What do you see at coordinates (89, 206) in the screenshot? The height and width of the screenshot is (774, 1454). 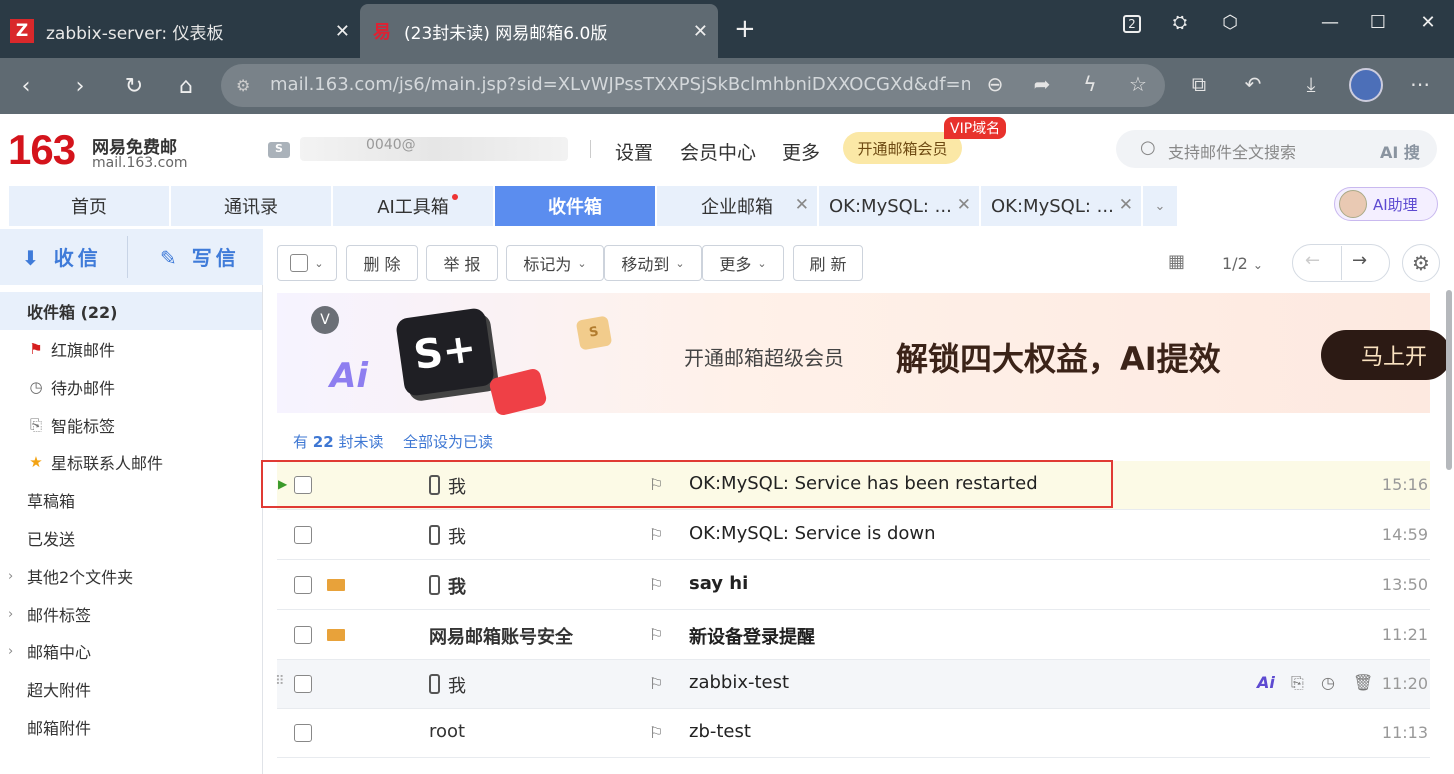 I see `tab-home: 首页` at bounding box center [89, 206].